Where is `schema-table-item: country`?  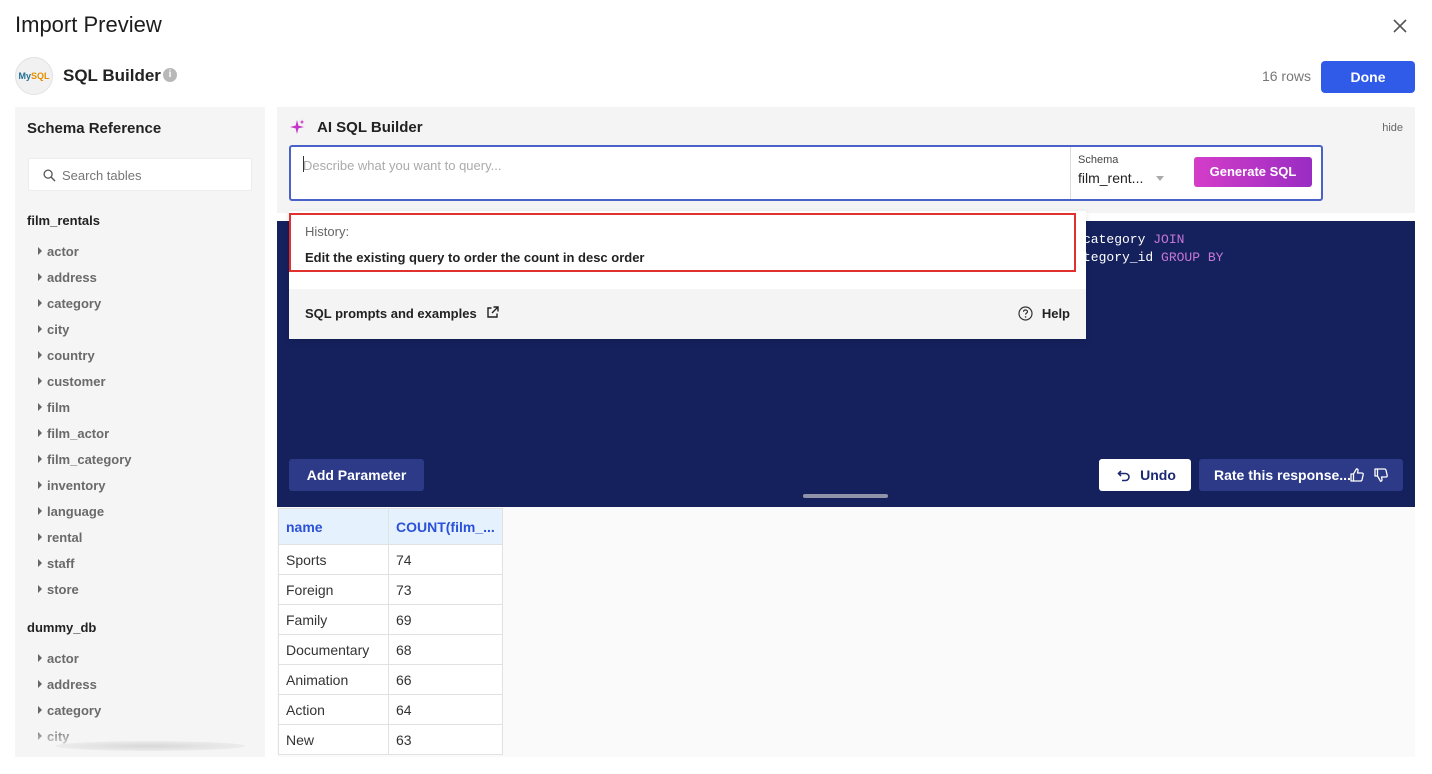 schema-table-item: country is located at coordinates (66, 355).